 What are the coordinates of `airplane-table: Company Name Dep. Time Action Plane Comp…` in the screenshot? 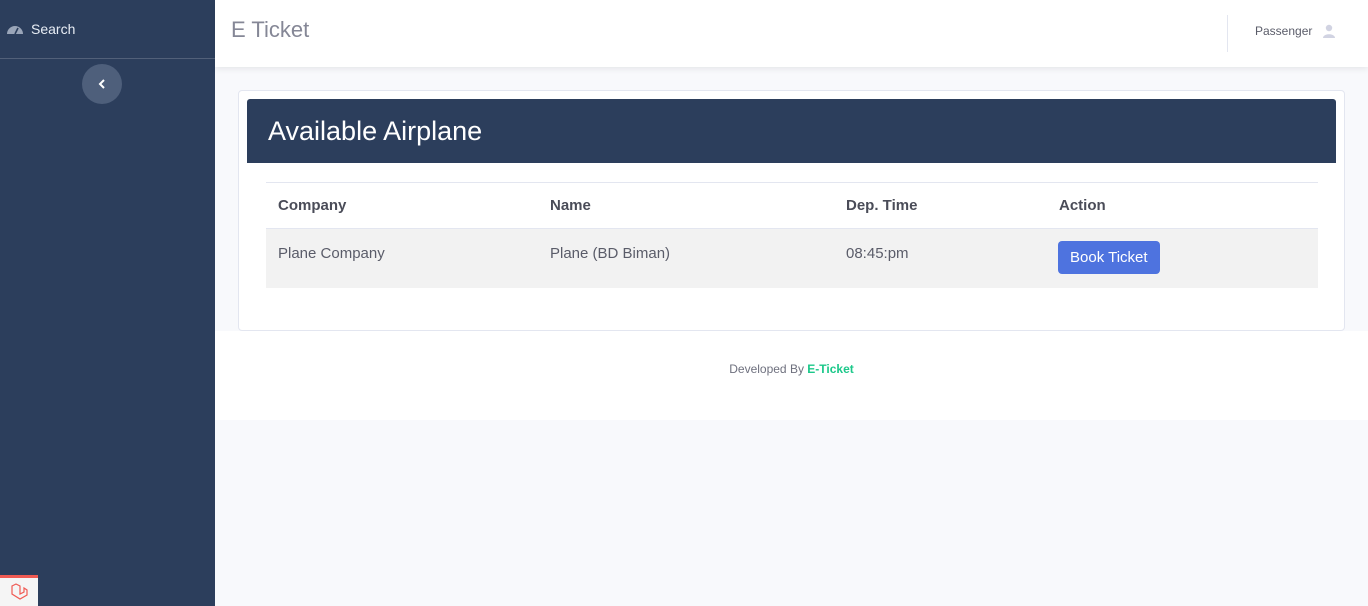 It's located at (792, 235).